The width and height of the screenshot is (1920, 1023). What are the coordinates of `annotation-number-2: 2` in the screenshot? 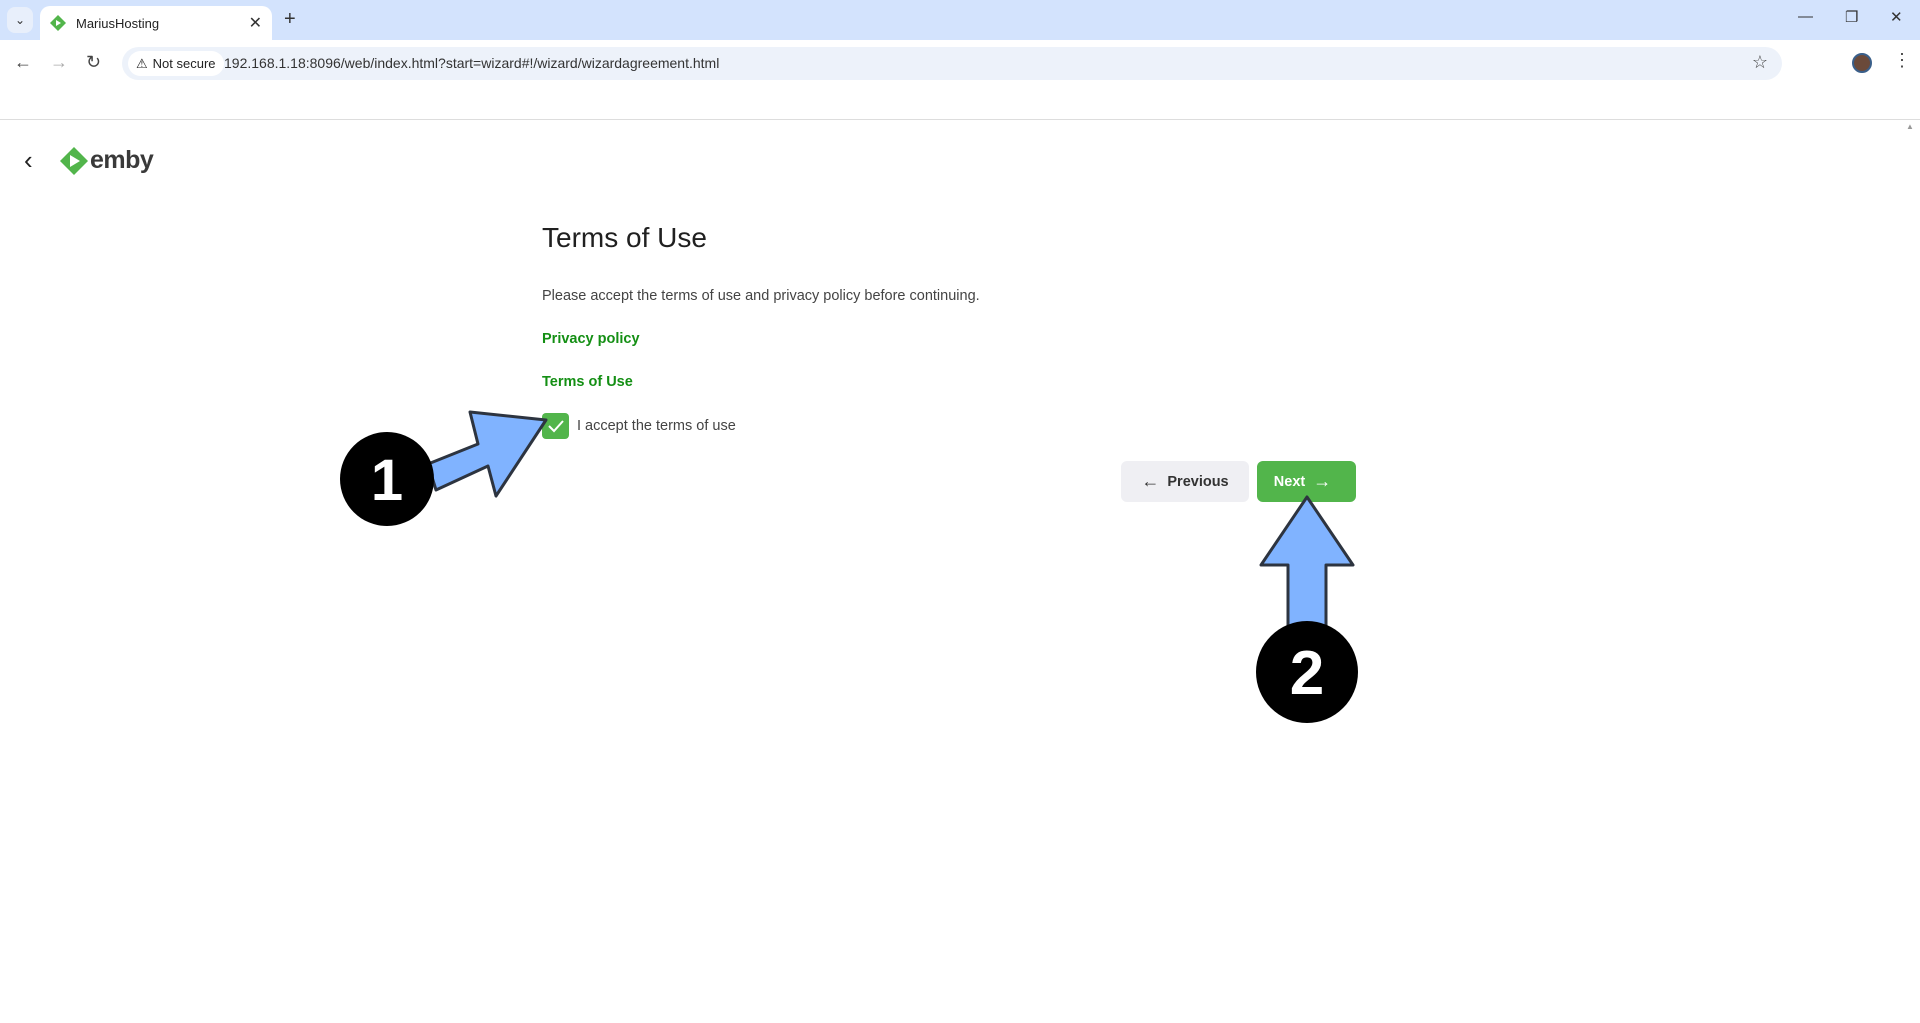 It's located at (1307, 673).